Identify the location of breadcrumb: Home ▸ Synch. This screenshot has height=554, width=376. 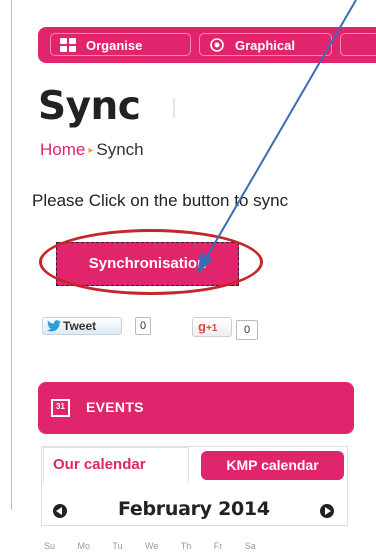
(92, 150).